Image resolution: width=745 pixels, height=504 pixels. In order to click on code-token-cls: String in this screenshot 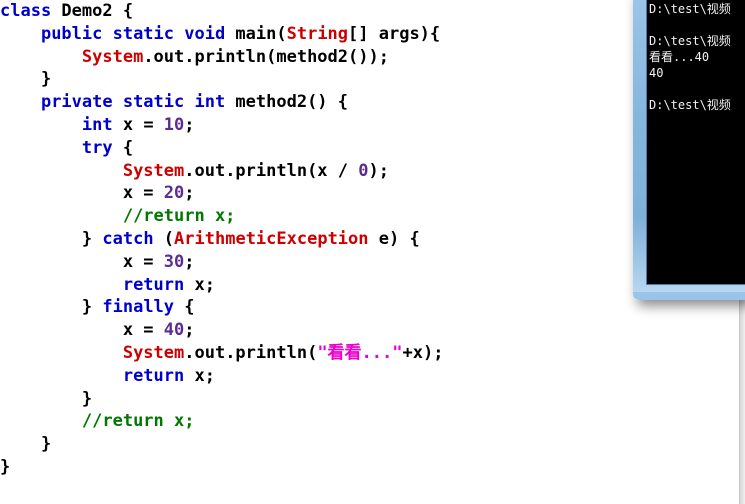, I will do `click(317, 33)`.